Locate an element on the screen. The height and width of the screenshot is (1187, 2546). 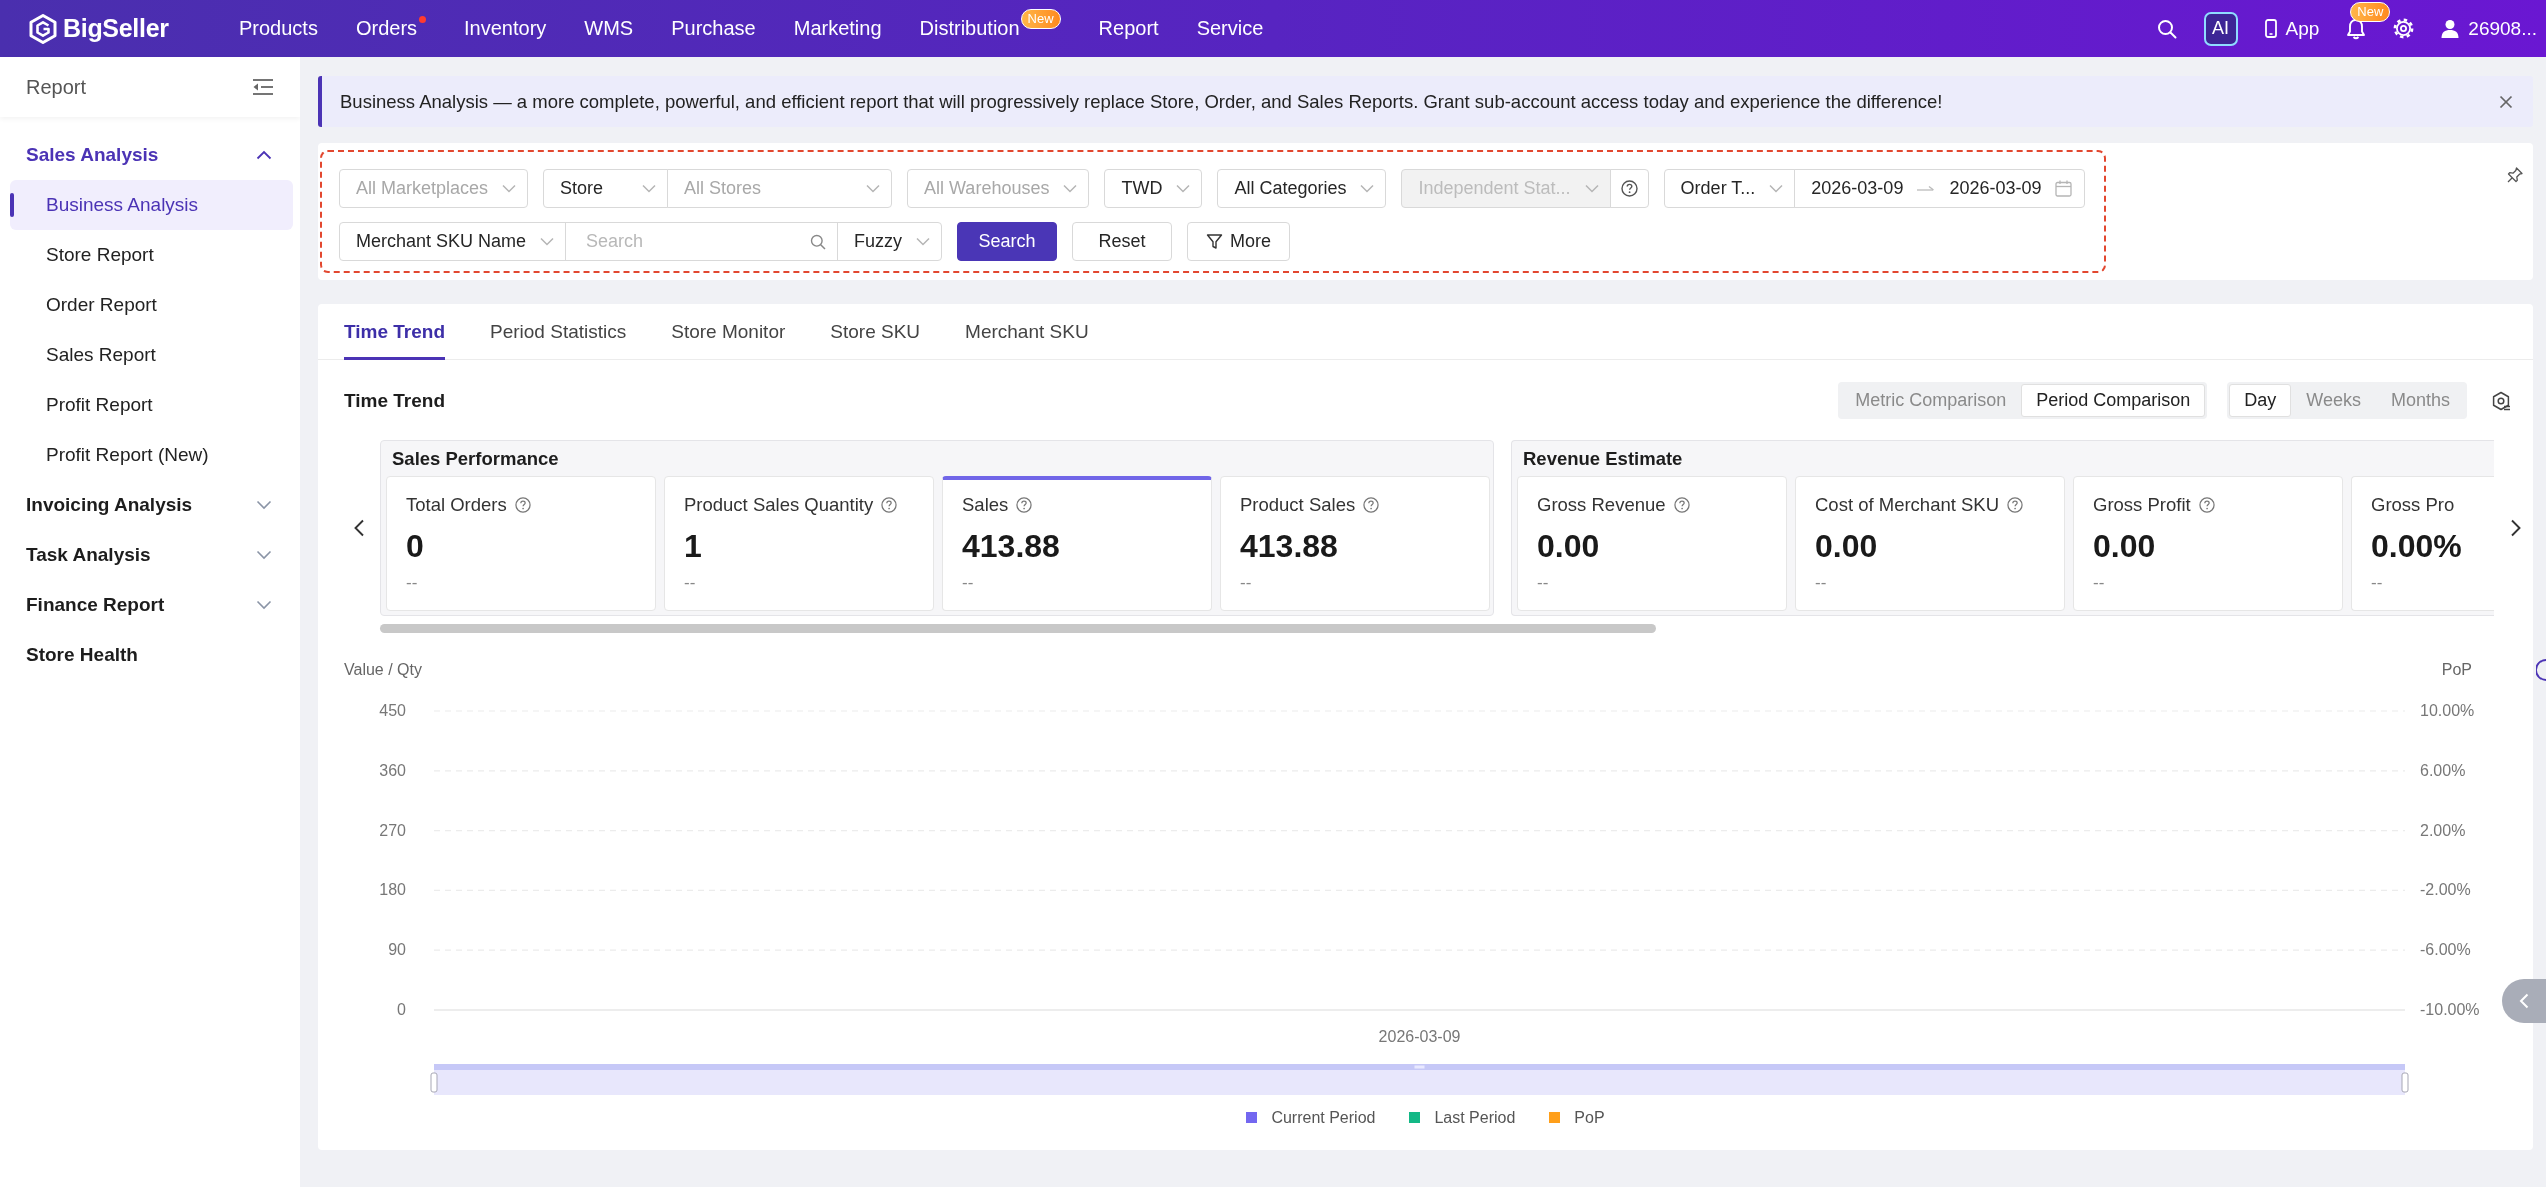
nav-link: Service is located at coordinates (1230, 28).